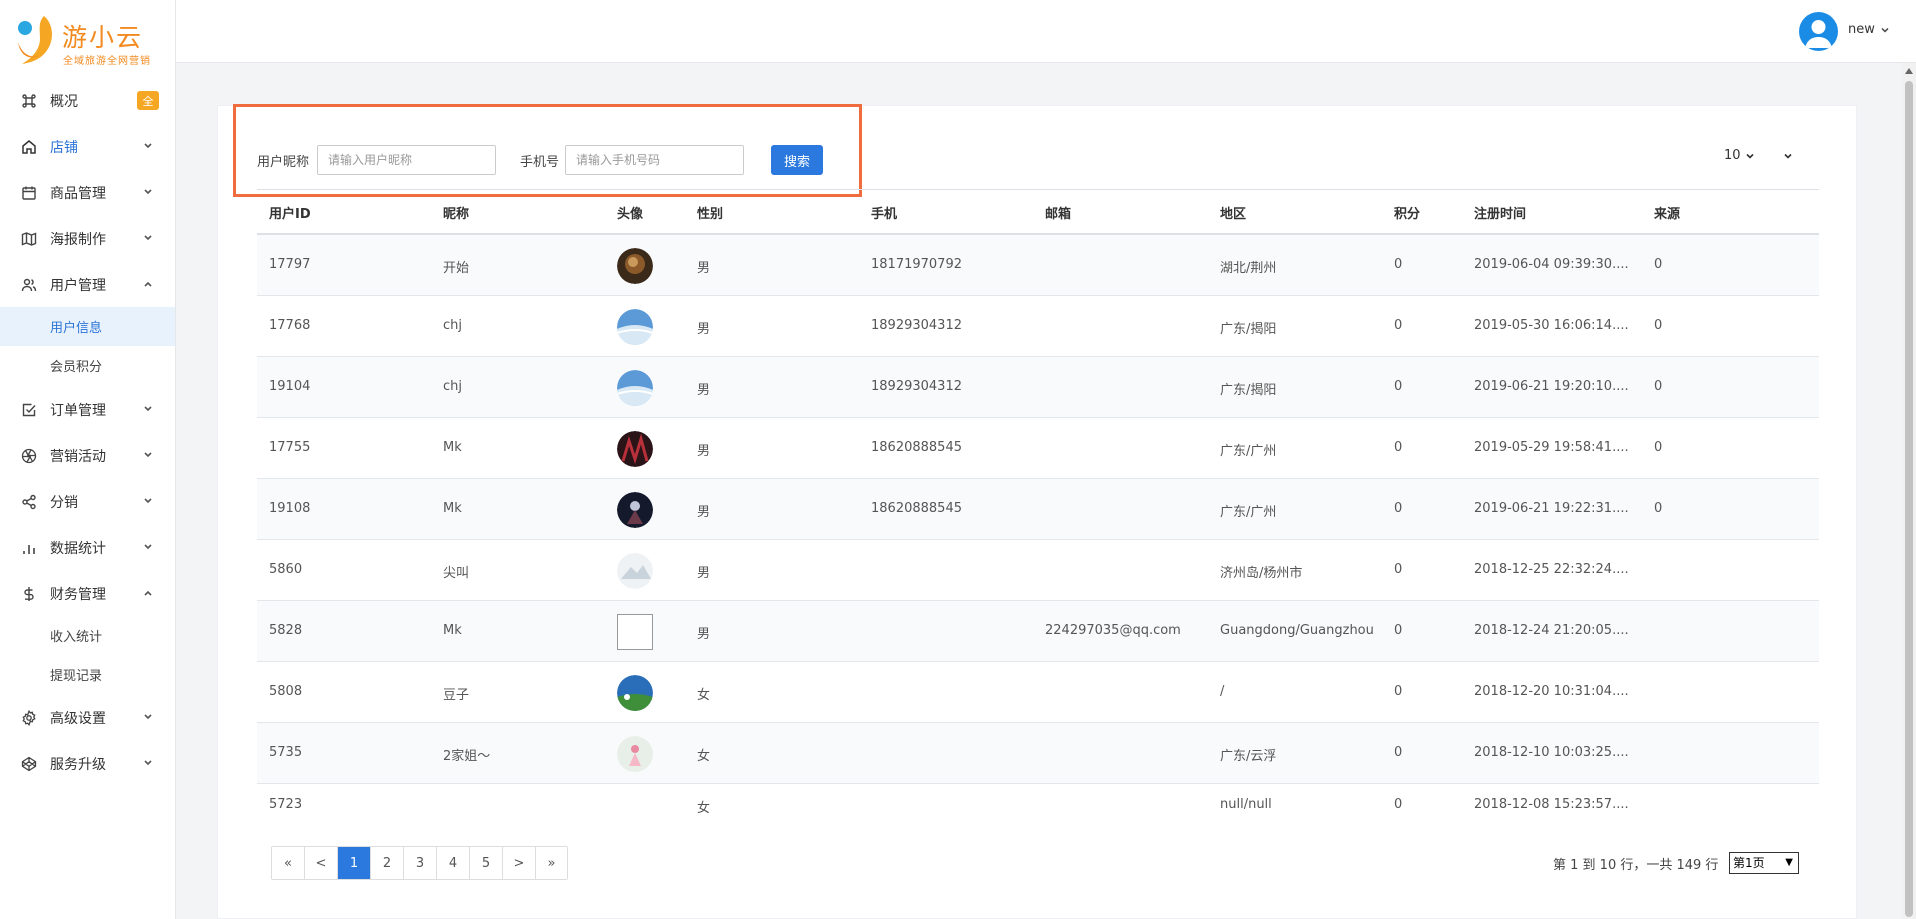  What do you see at coordinates (1058, 212) in the screenshot?
I see `col-header-email: 邮箱` at bounding box center [1058, 212].